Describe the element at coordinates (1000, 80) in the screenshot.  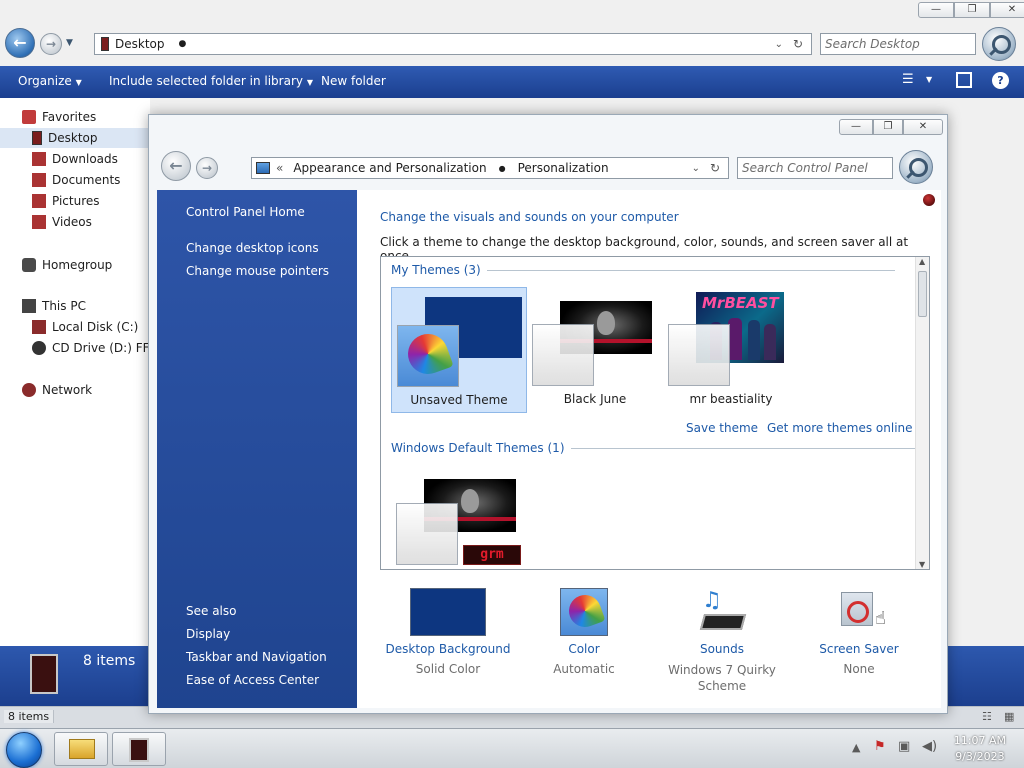
I see `help-icon: ?` at that location.